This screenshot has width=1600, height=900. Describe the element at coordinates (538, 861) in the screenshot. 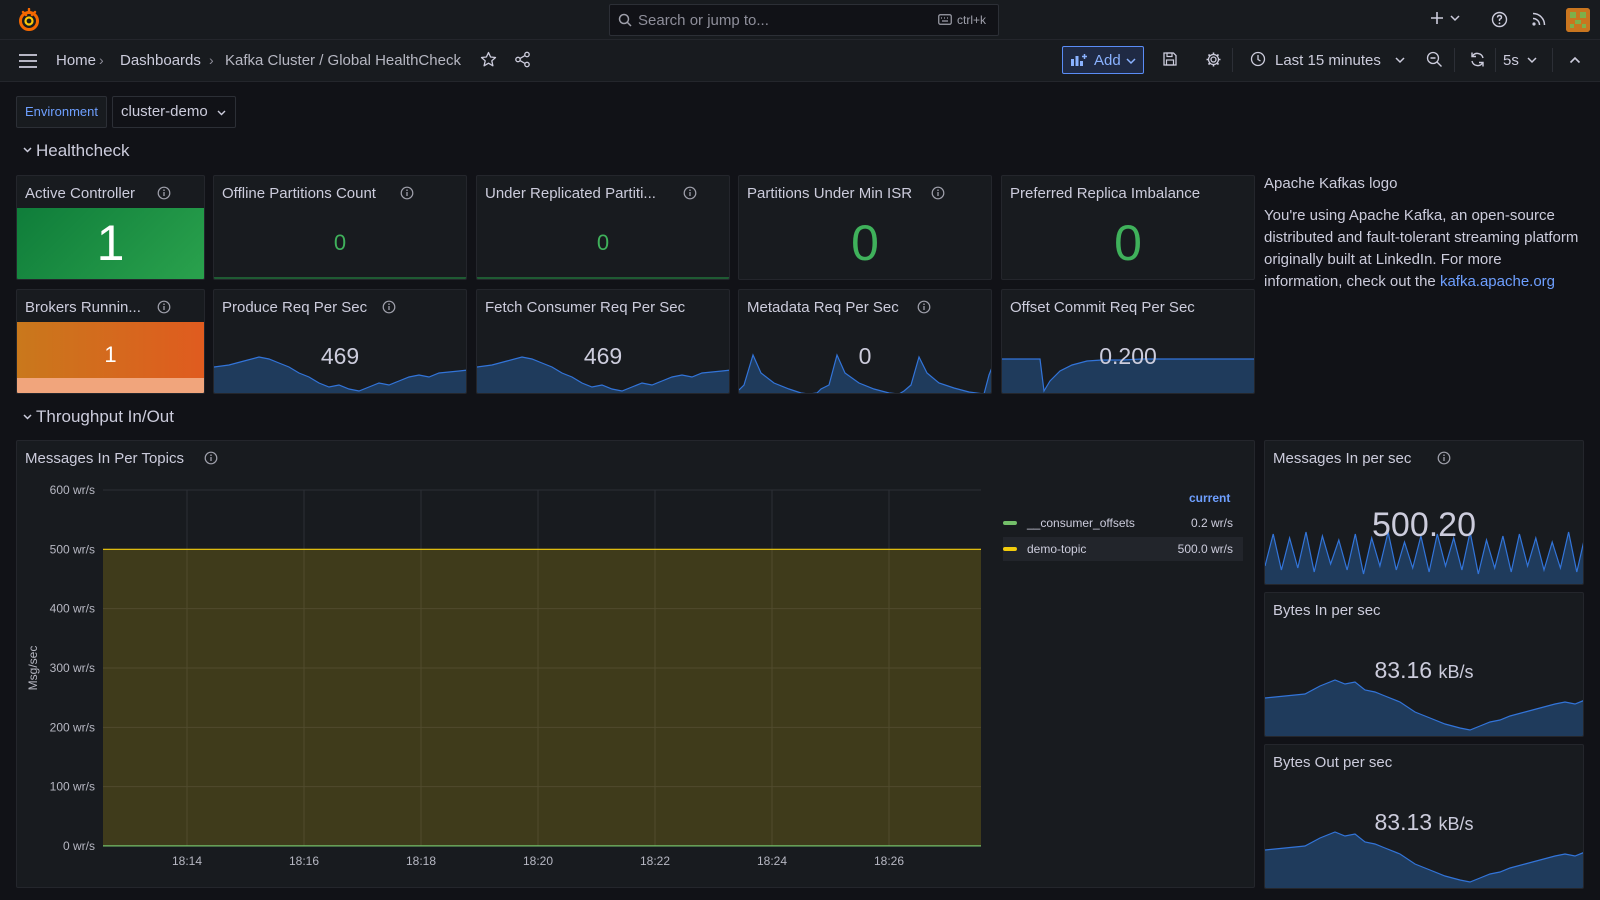

I see `x-tick-label: 18:20` at that location.